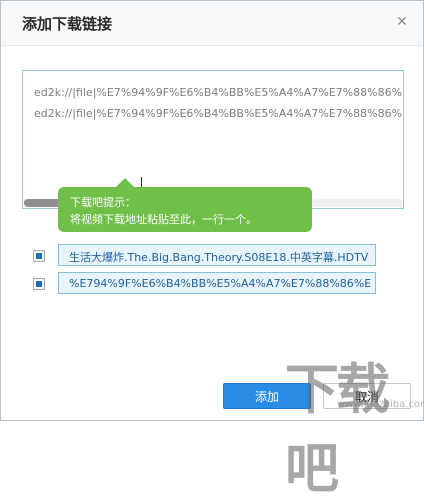  Describe the element at coordinates (212, 23) in the screenshot. I see `dialog-titlebar: 添加下载链接 ✕` at that location.